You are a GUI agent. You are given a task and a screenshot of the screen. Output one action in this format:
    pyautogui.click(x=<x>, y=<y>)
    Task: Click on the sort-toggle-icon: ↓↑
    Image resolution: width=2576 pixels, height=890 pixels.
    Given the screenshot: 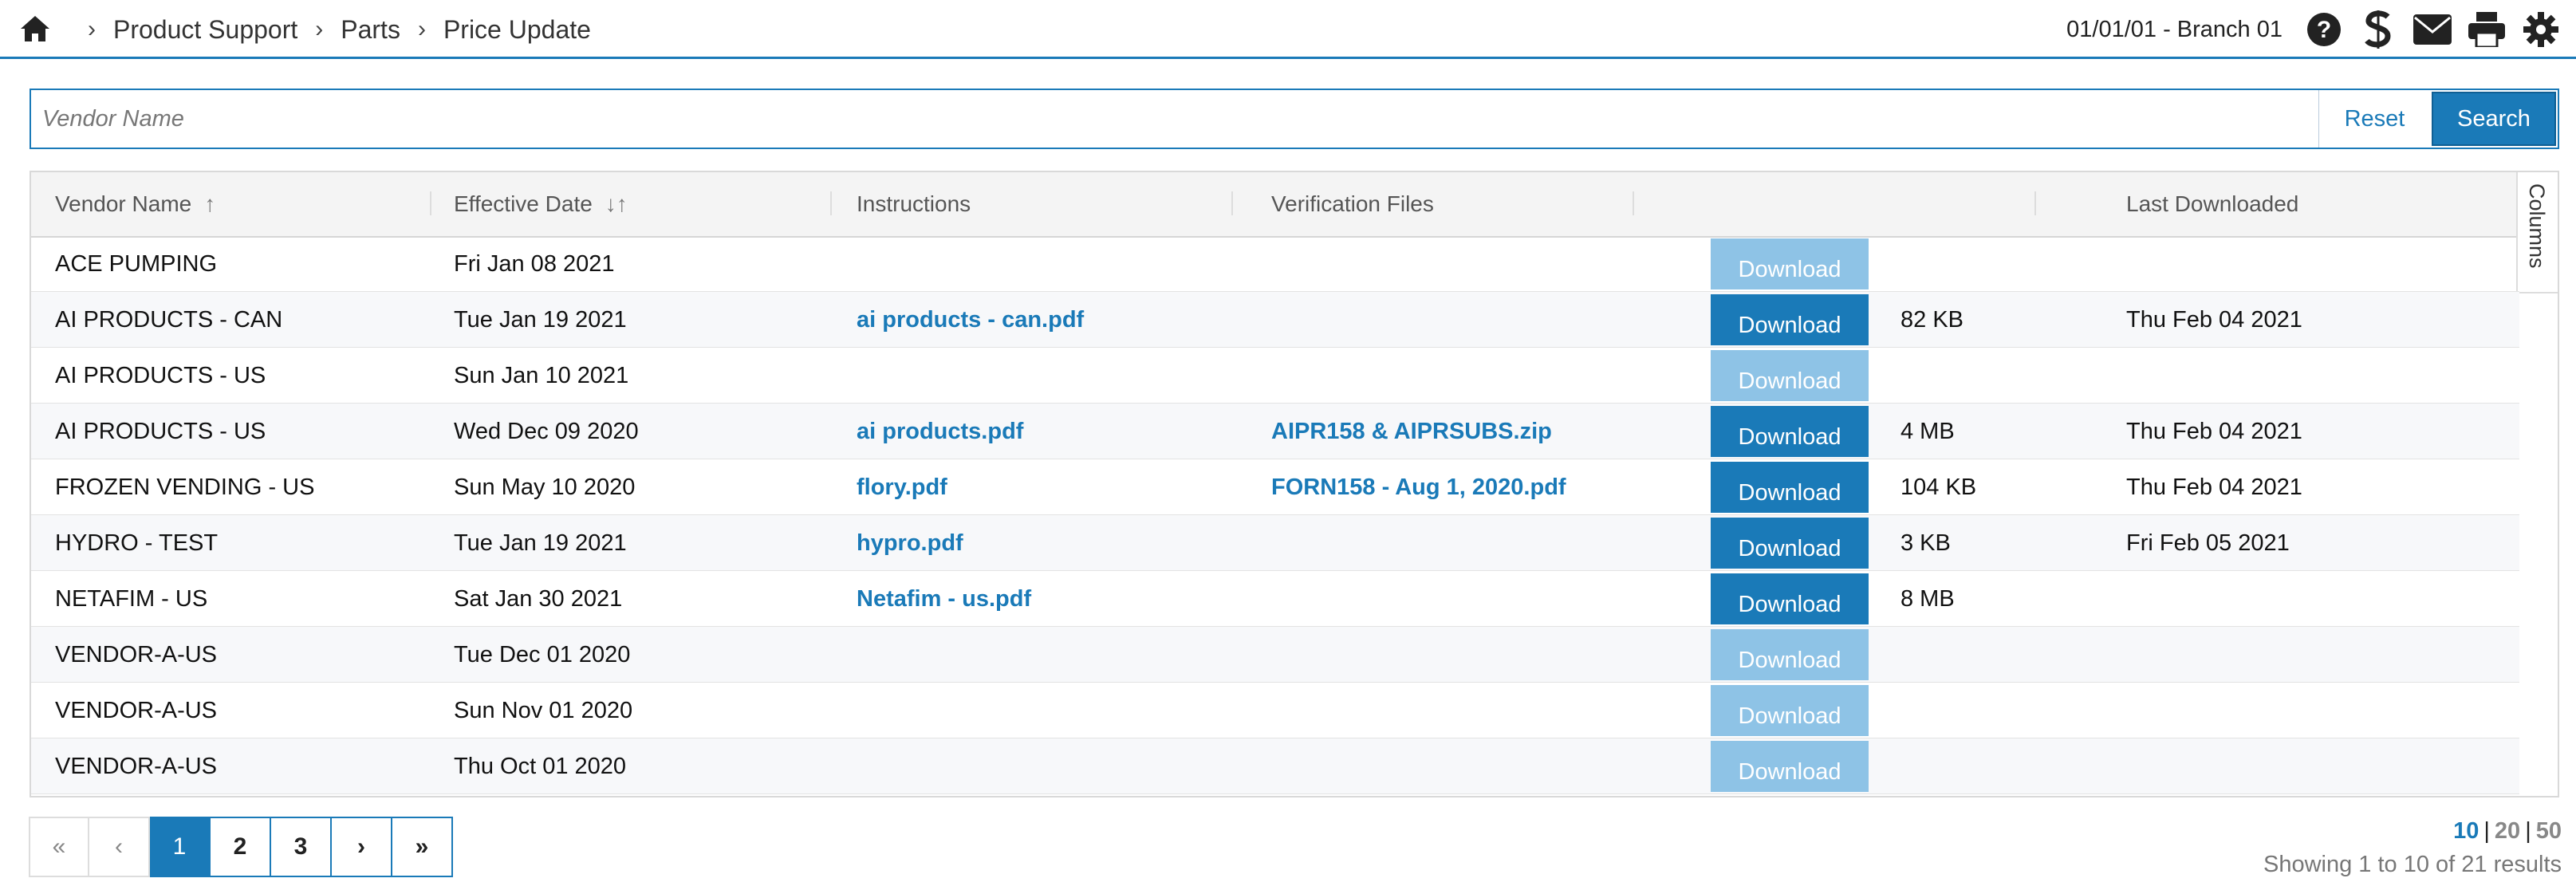 What is the action you would take?
    pyautogui.click(x=616, y=204)
    